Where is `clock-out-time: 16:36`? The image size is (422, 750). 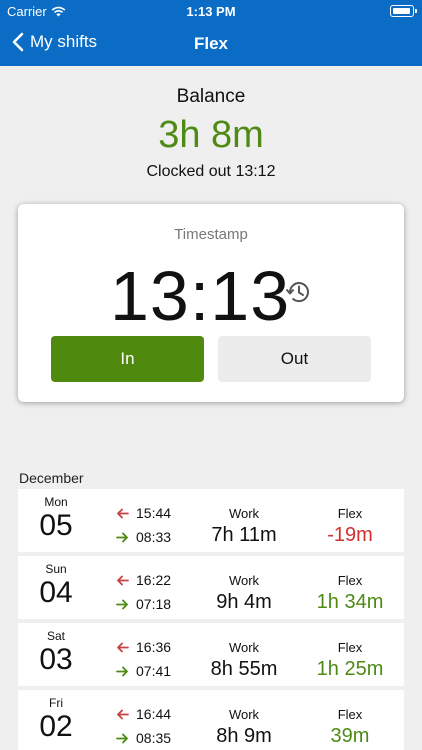
clock-out-time: 16:36 is located at coordinates (154, 647).